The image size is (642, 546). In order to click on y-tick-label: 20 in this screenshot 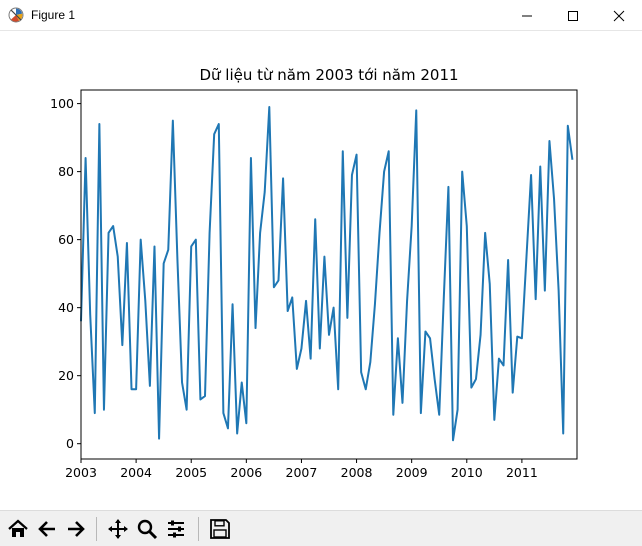, I will do `click(66, 375)`.